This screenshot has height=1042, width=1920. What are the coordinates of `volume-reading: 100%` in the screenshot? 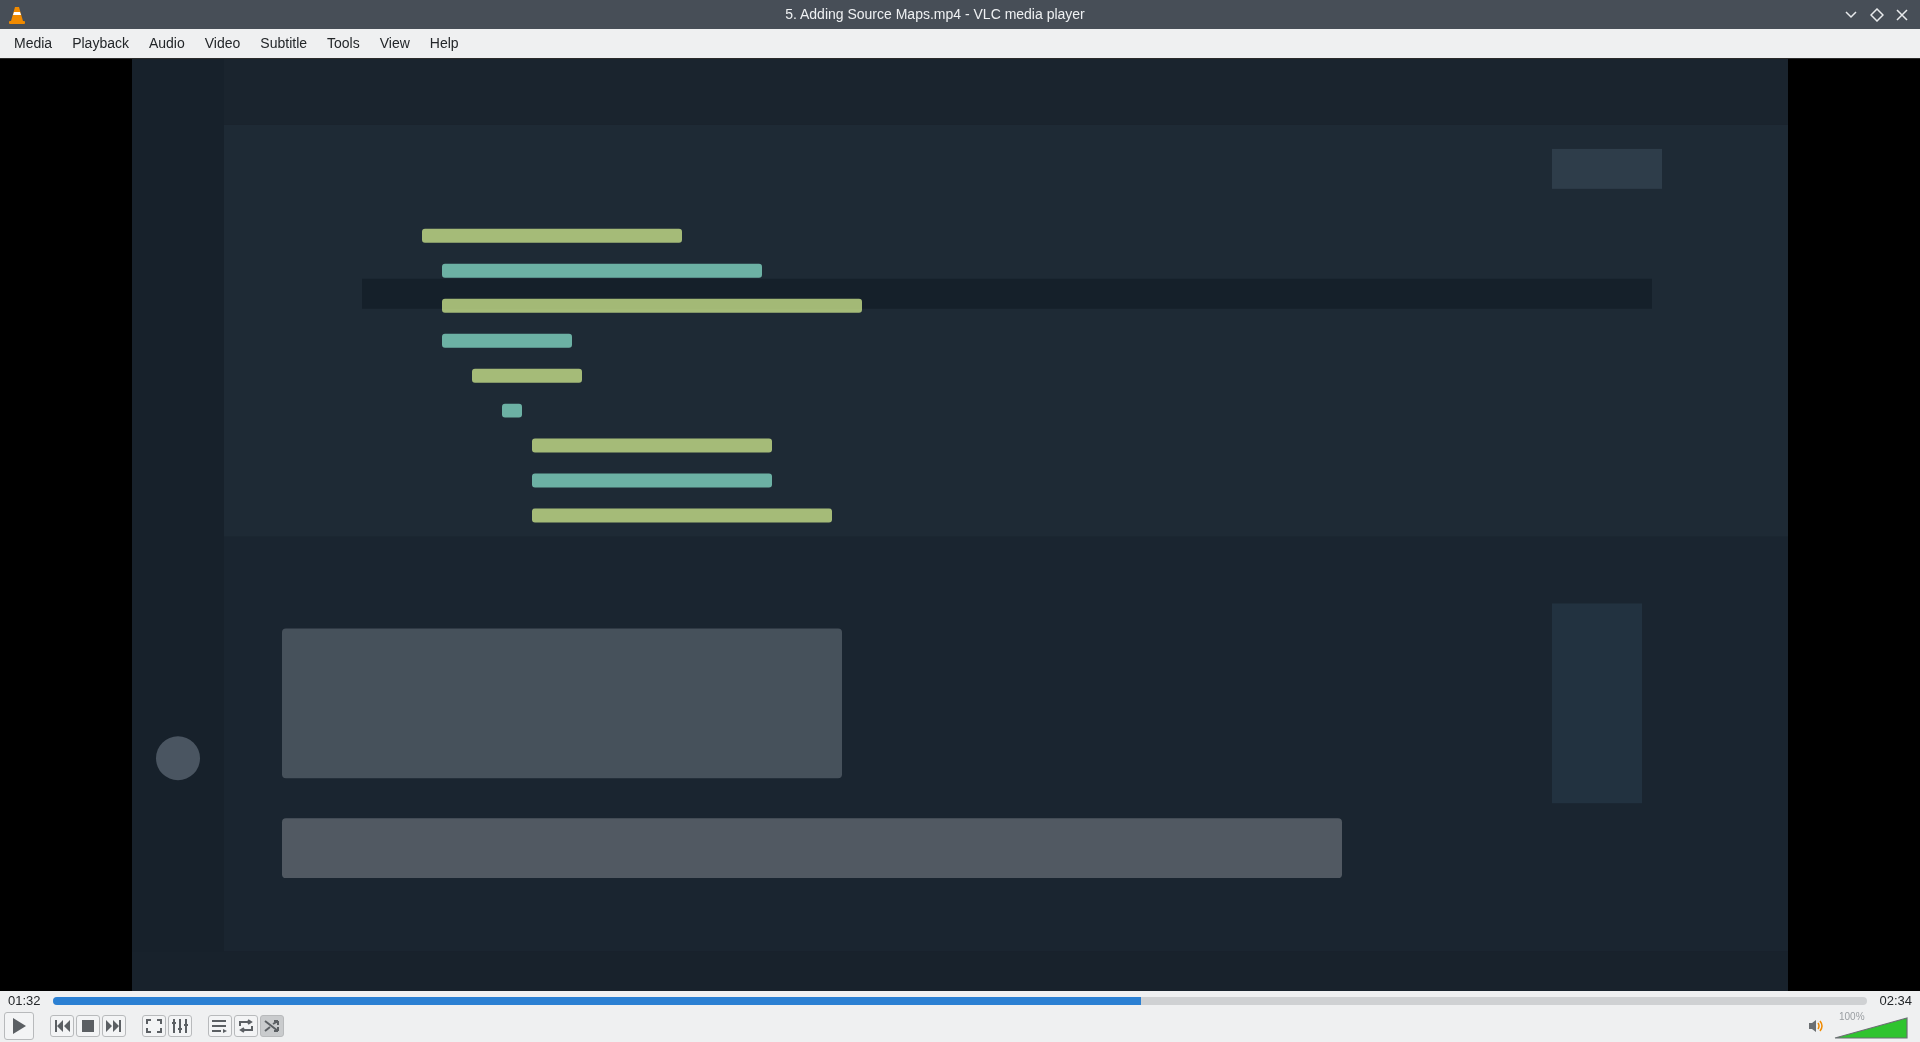 It's located at (1852, 1017).